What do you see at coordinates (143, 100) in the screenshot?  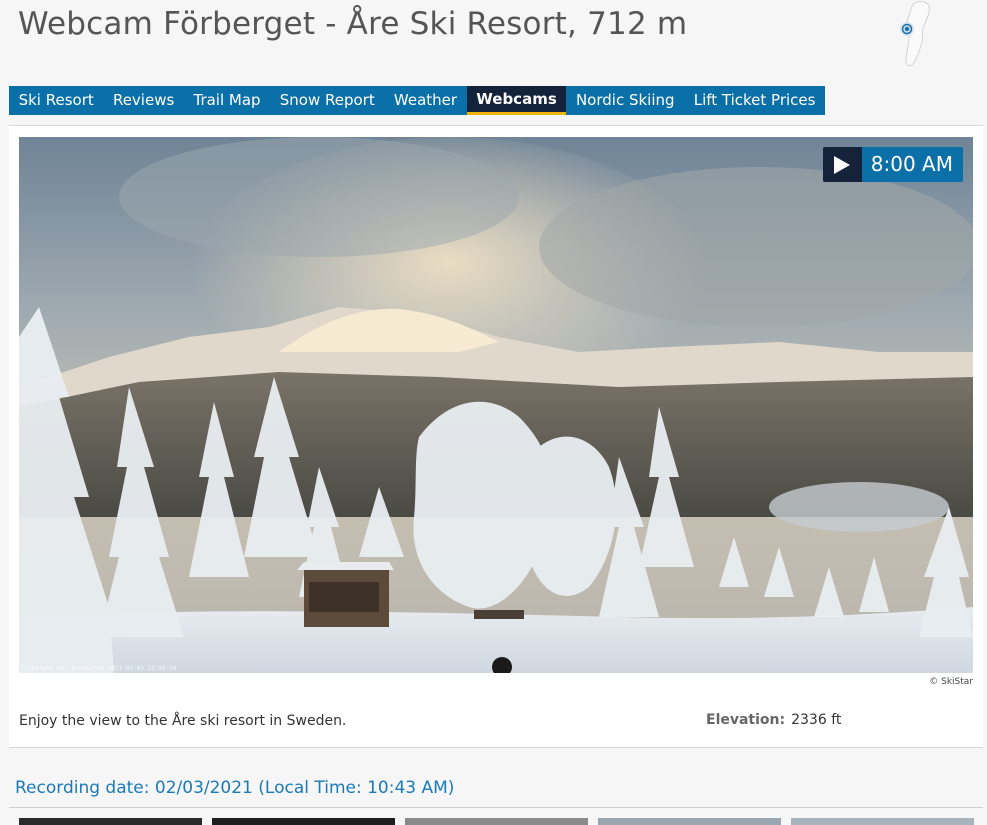 I see `nav-reviews: Reviews` at bounding box center [143, 100].